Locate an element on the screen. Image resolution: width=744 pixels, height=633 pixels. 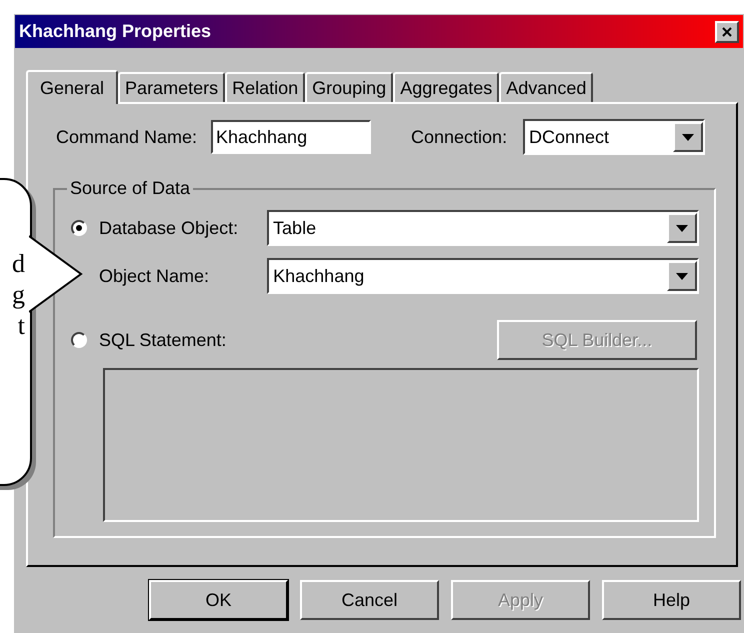
field-label: Connection: is located at coordinates (459, 137).